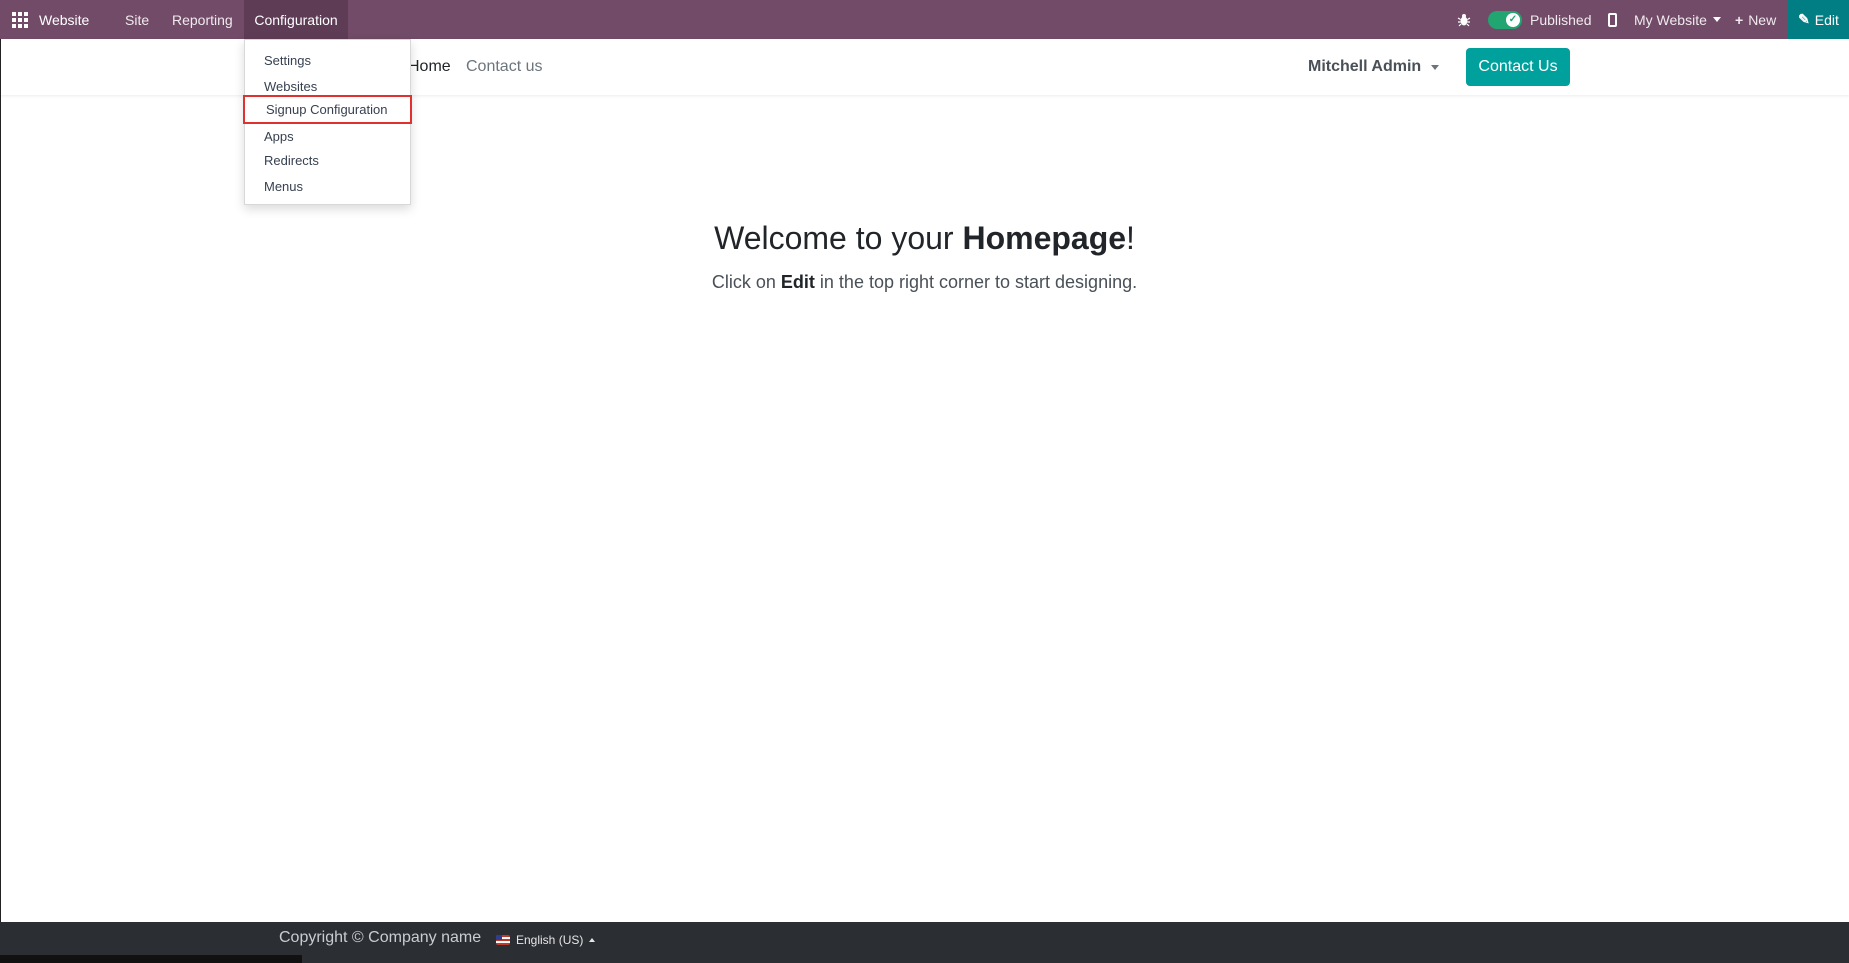  I want to click on new-content-label: New, so click(1762, 19).